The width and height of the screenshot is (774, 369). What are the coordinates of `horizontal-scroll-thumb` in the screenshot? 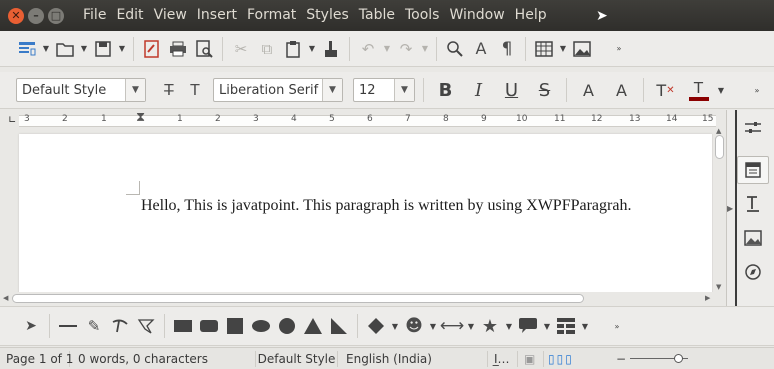 It's located at (298, 298).